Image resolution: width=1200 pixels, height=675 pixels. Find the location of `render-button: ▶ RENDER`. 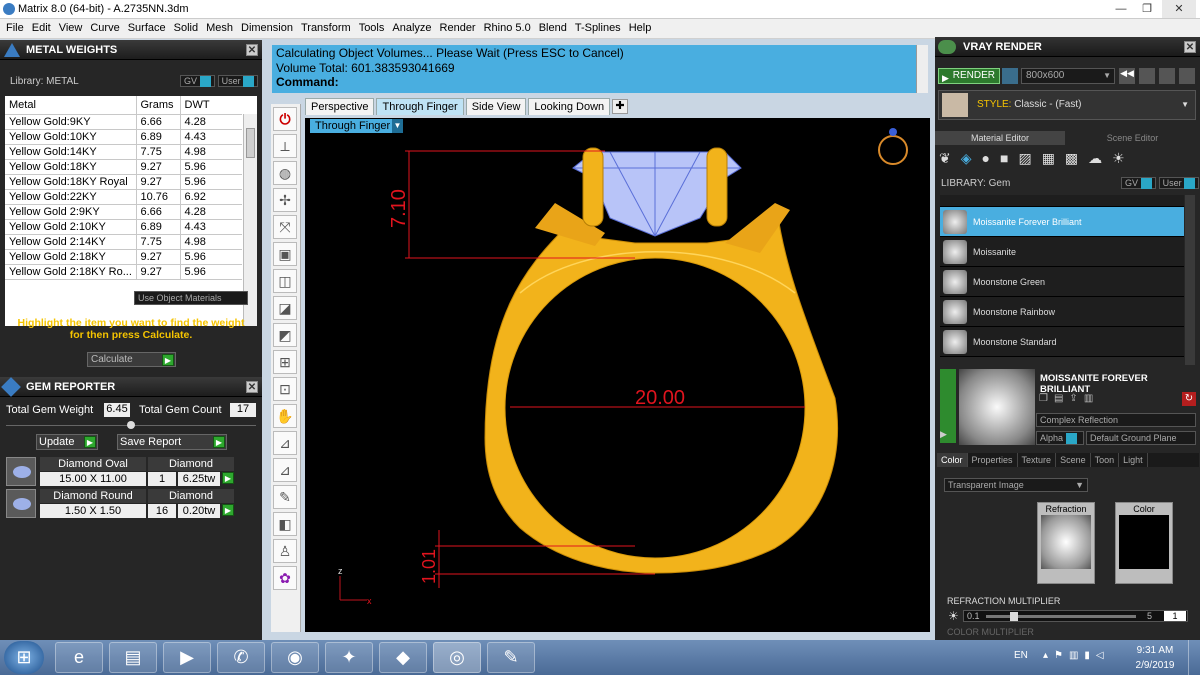

render-button: ▶ RENDER is located at coordinates (969, 76).